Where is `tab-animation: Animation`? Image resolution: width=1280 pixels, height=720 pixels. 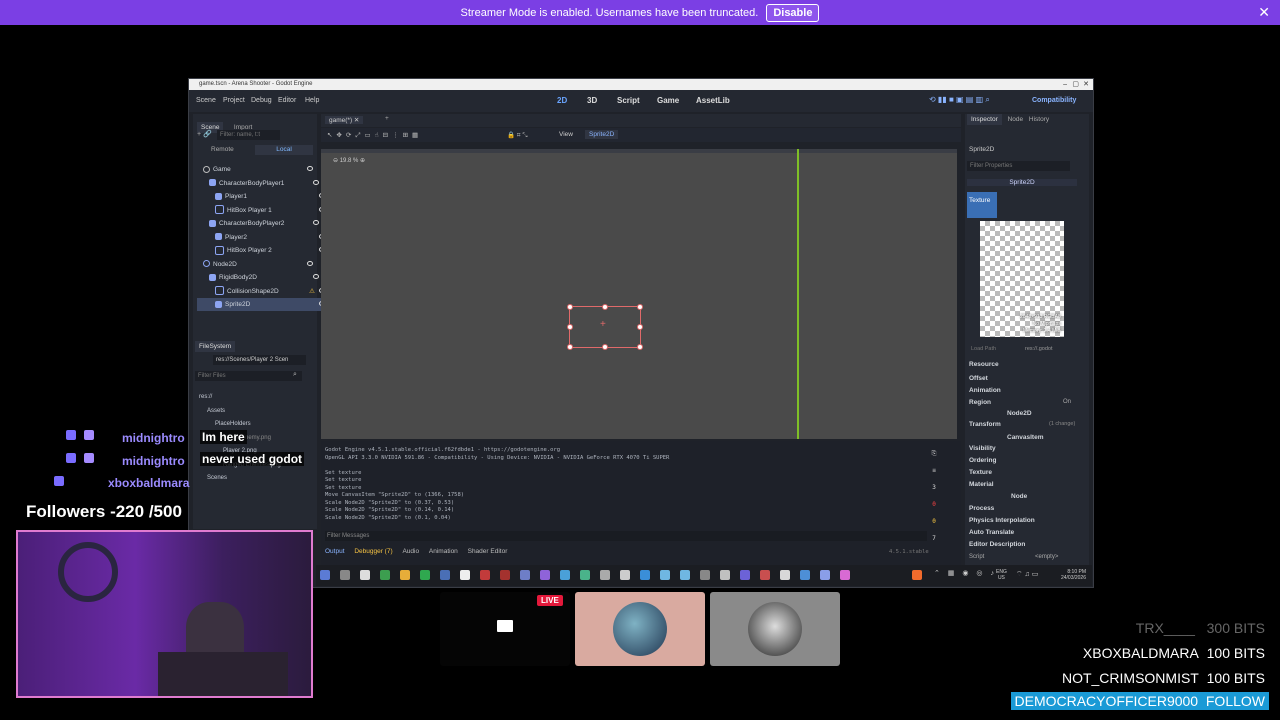 tab-animation: Animation is located at coordinates (443, 551).